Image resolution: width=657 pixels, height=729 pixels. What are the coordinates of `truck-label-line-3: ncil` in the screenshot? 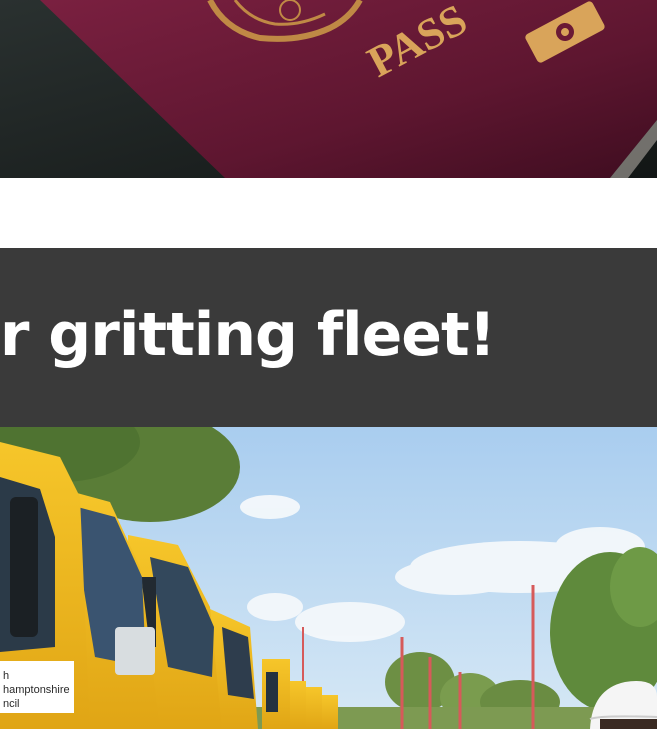 It's located at (11, 704).